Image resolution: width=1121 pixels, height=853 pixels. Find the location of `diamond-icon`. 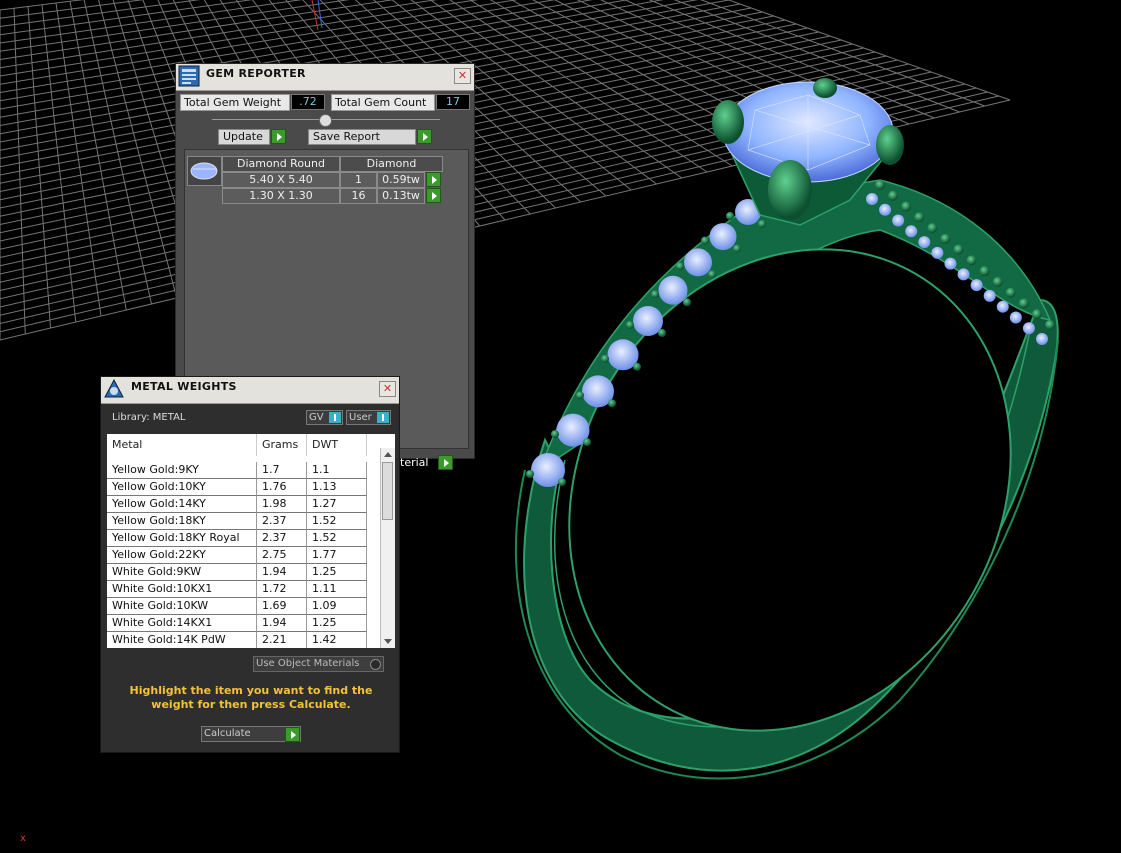

diamond-icon is located at coordinates (204, 171).